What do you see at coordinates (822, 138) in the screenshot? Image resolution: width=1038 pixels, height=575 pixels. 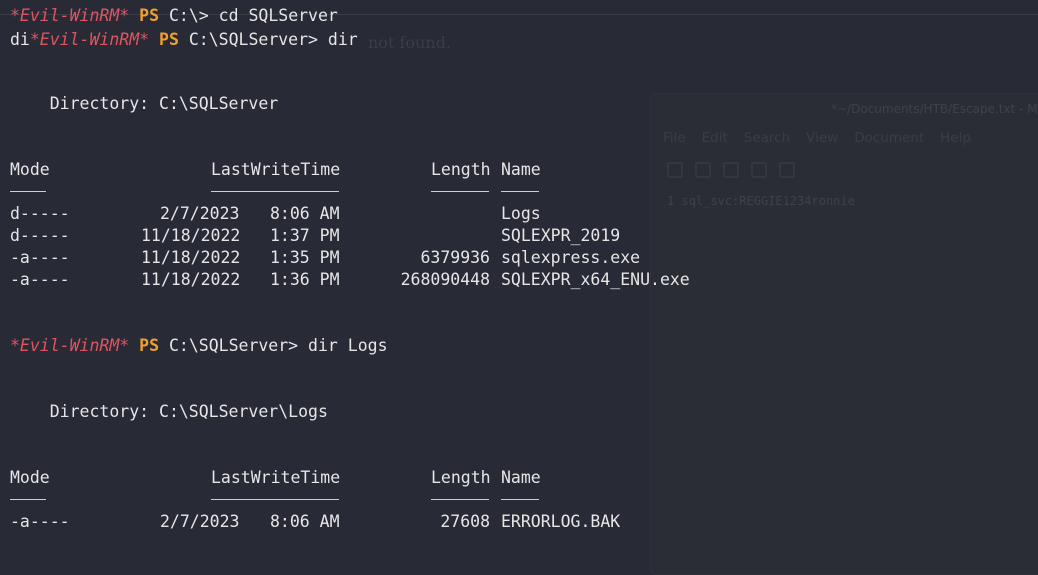 I see `menu-view: View` at bounding box center [822, 138].